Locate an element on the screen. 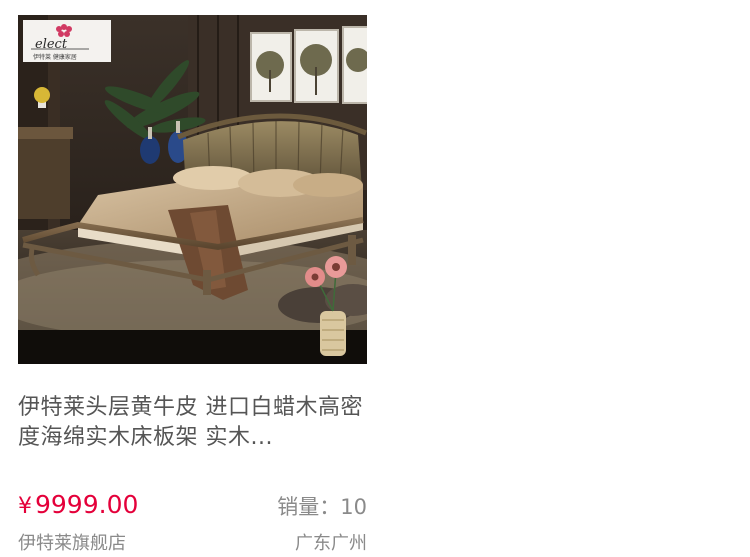 The height and width of the screenshot is (557, 750). wall-art is located at coordinates (308, 65).